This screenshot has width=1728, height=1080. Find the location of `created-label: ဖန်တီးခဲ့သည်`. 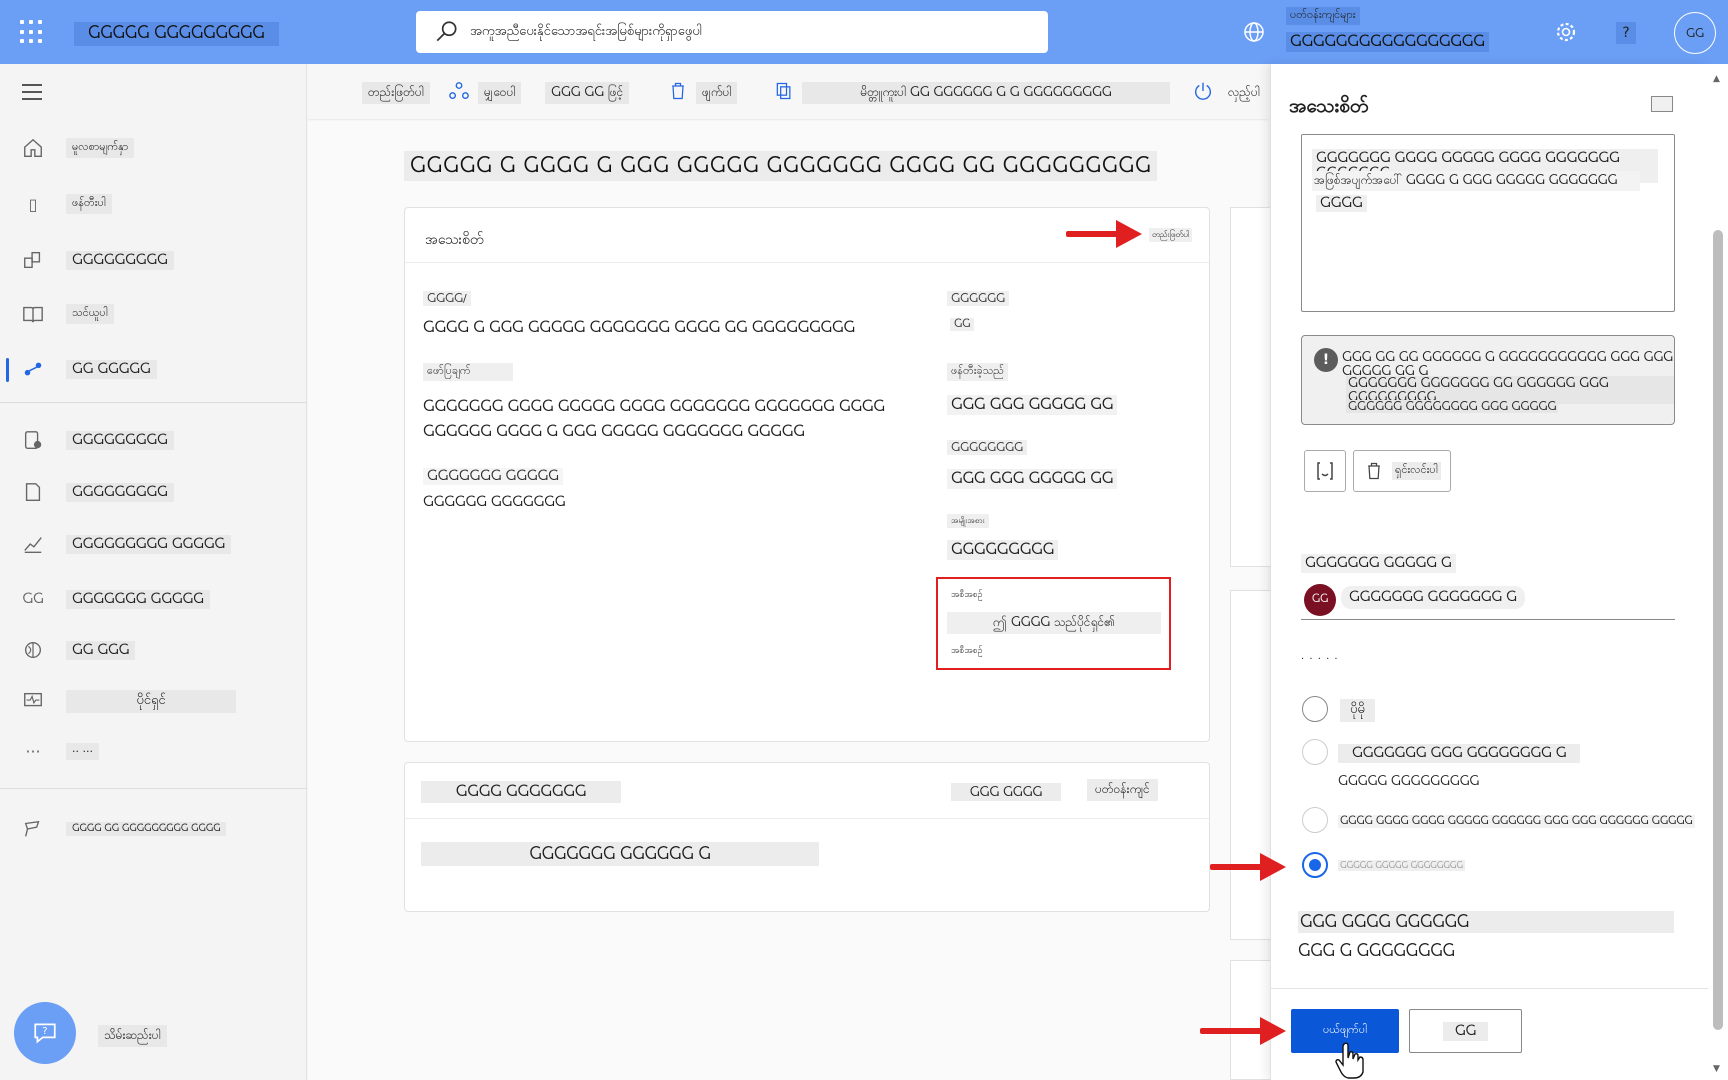

created-label: ဖန်တီးခဲ့သည် is located at coordinates (977, 372).